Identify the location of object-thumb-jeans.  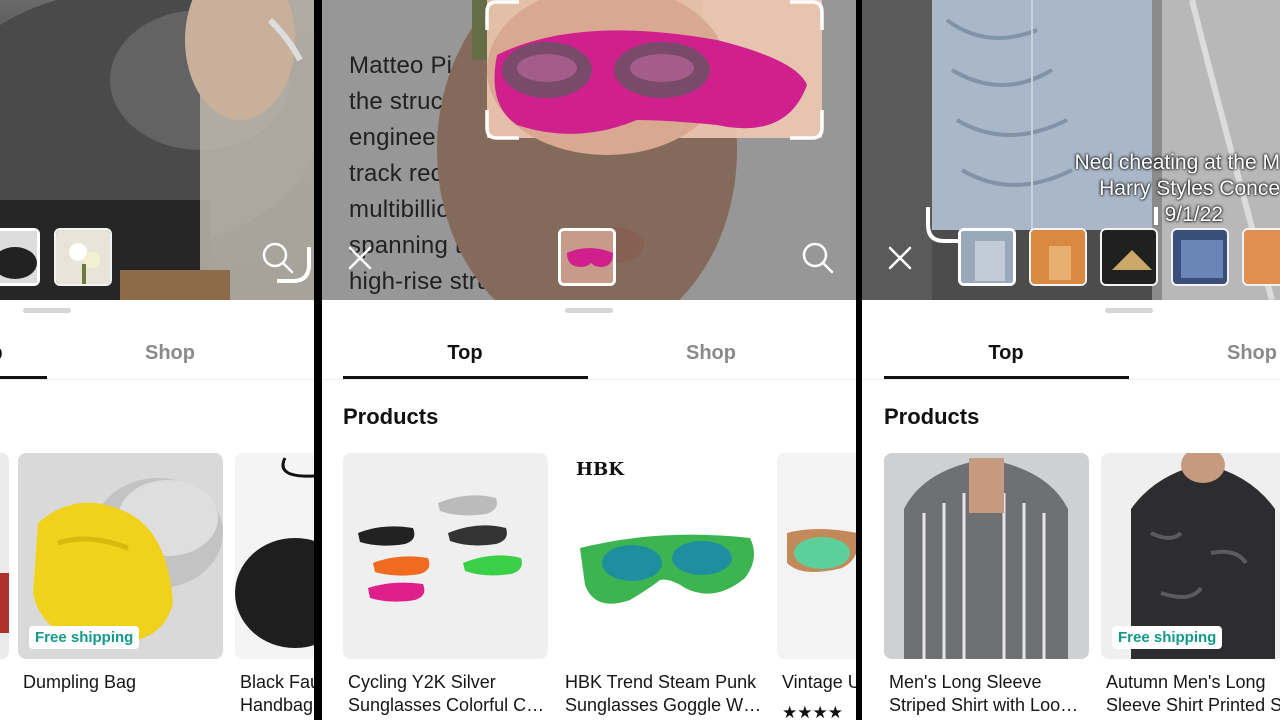
(1200, 257).